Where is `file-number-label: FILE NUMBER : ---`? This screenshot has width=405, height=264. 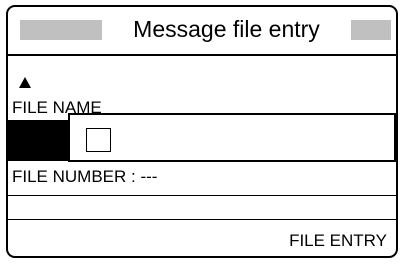 file-number-label: FILE NUMBER : --- is located at coordinates (85, 176).